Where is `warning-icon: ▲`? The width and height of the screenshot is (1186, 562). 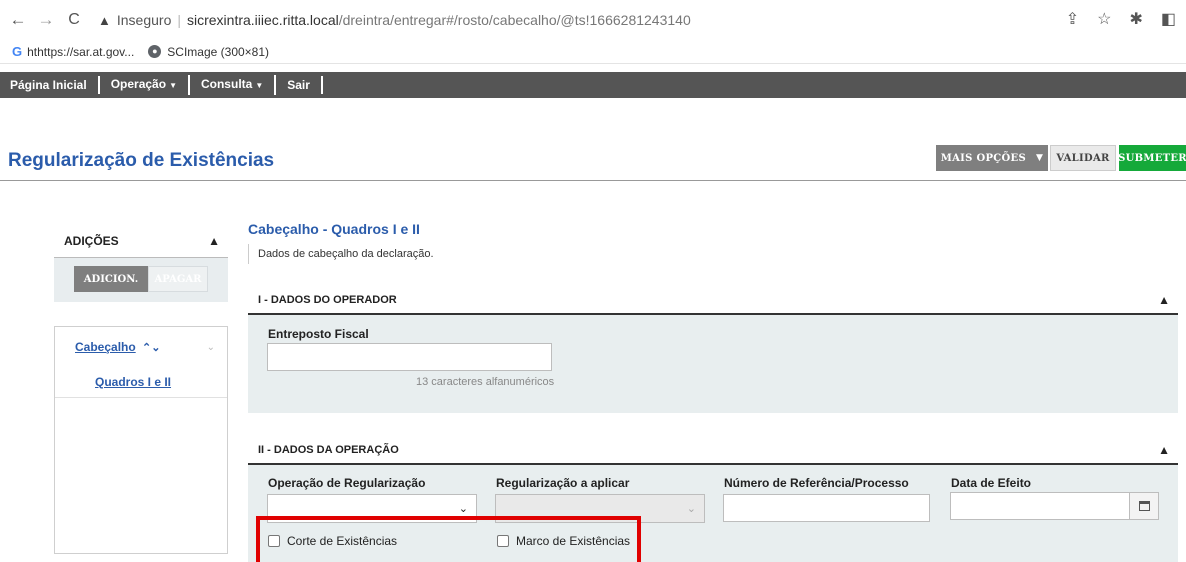 warning-icon: ▲ is located at coordinates (104, 20).